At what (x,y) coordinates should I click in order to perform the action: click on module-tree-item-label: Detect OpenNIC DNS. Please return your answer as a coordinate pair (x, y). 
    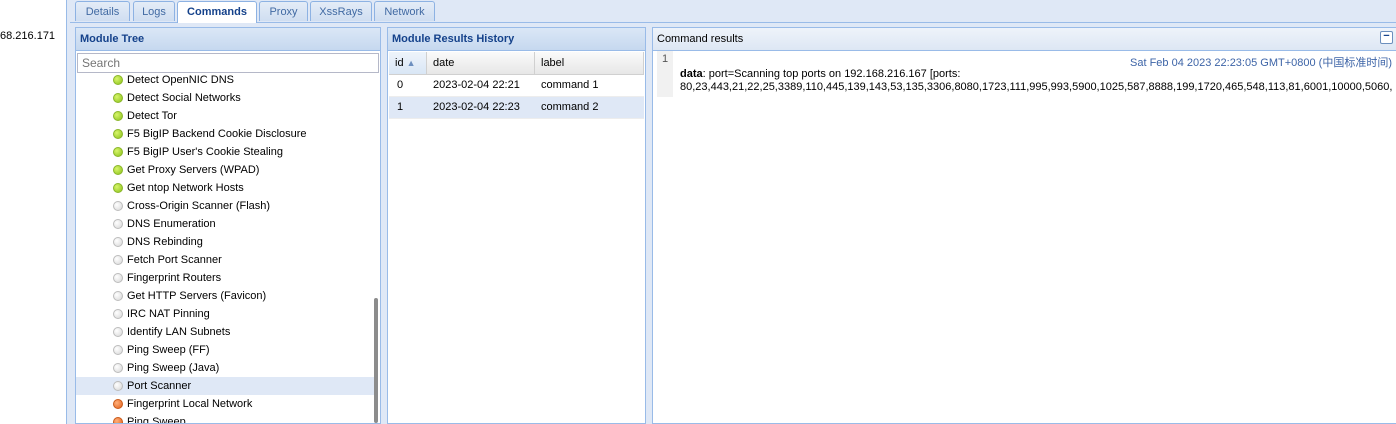
    Looking at the image, I should click on (180, 80).